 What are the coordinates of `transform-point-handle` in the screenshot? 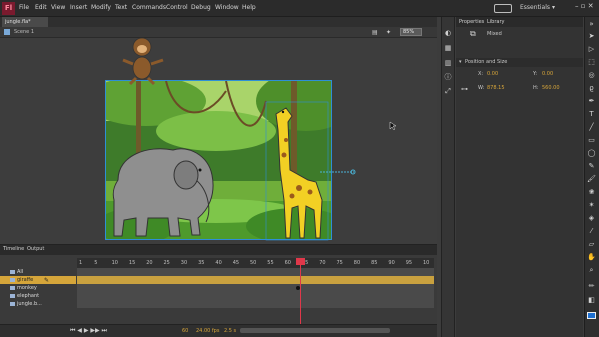 It's located at (338, 172).